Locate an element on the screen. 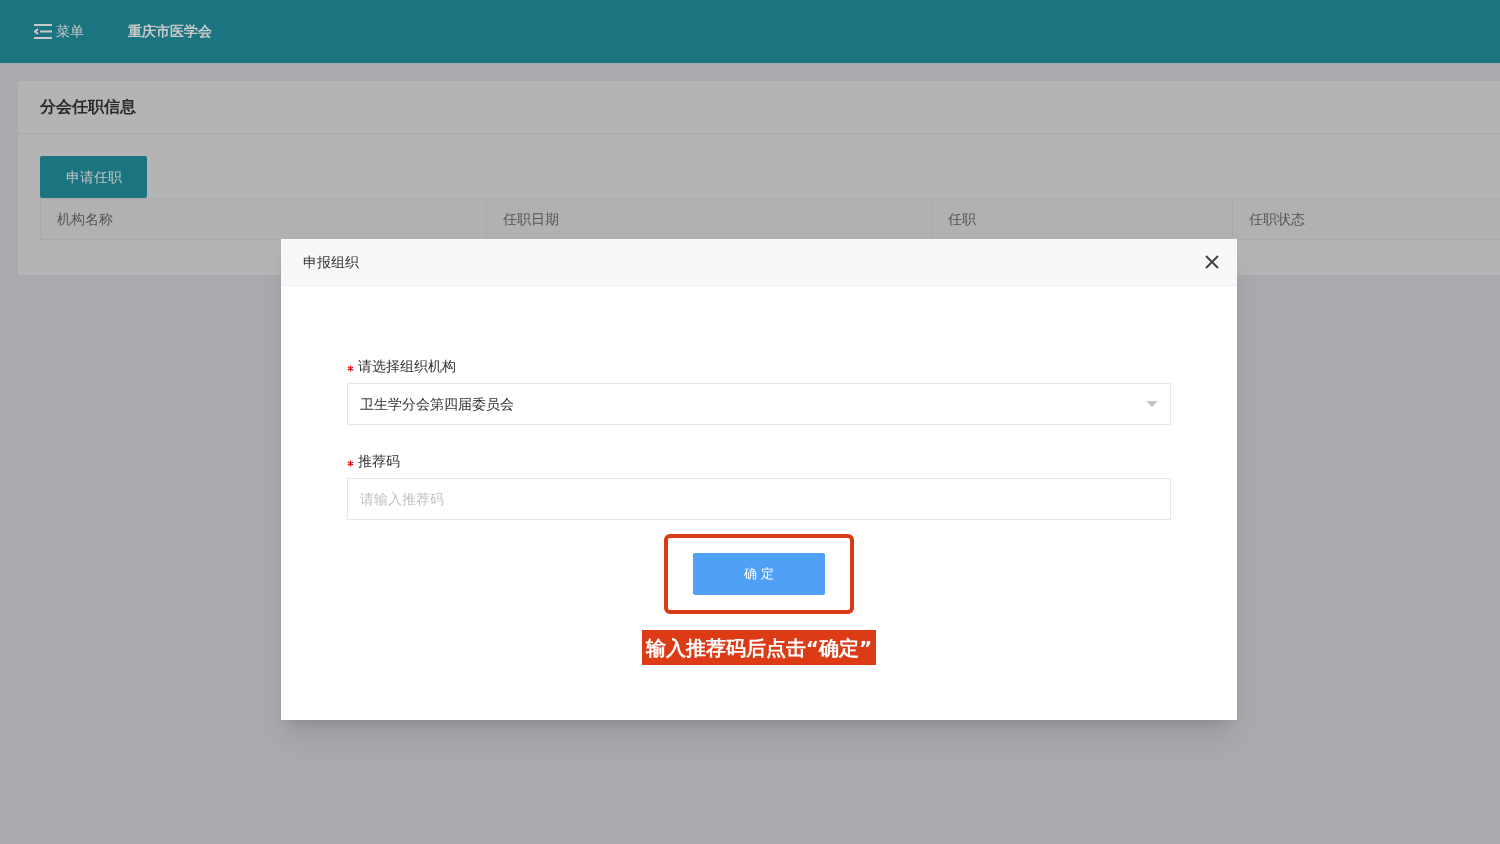 The width and height of the screenshot is (1500, 844). column-header: 任职日期 is located at coordinates (531, 219).